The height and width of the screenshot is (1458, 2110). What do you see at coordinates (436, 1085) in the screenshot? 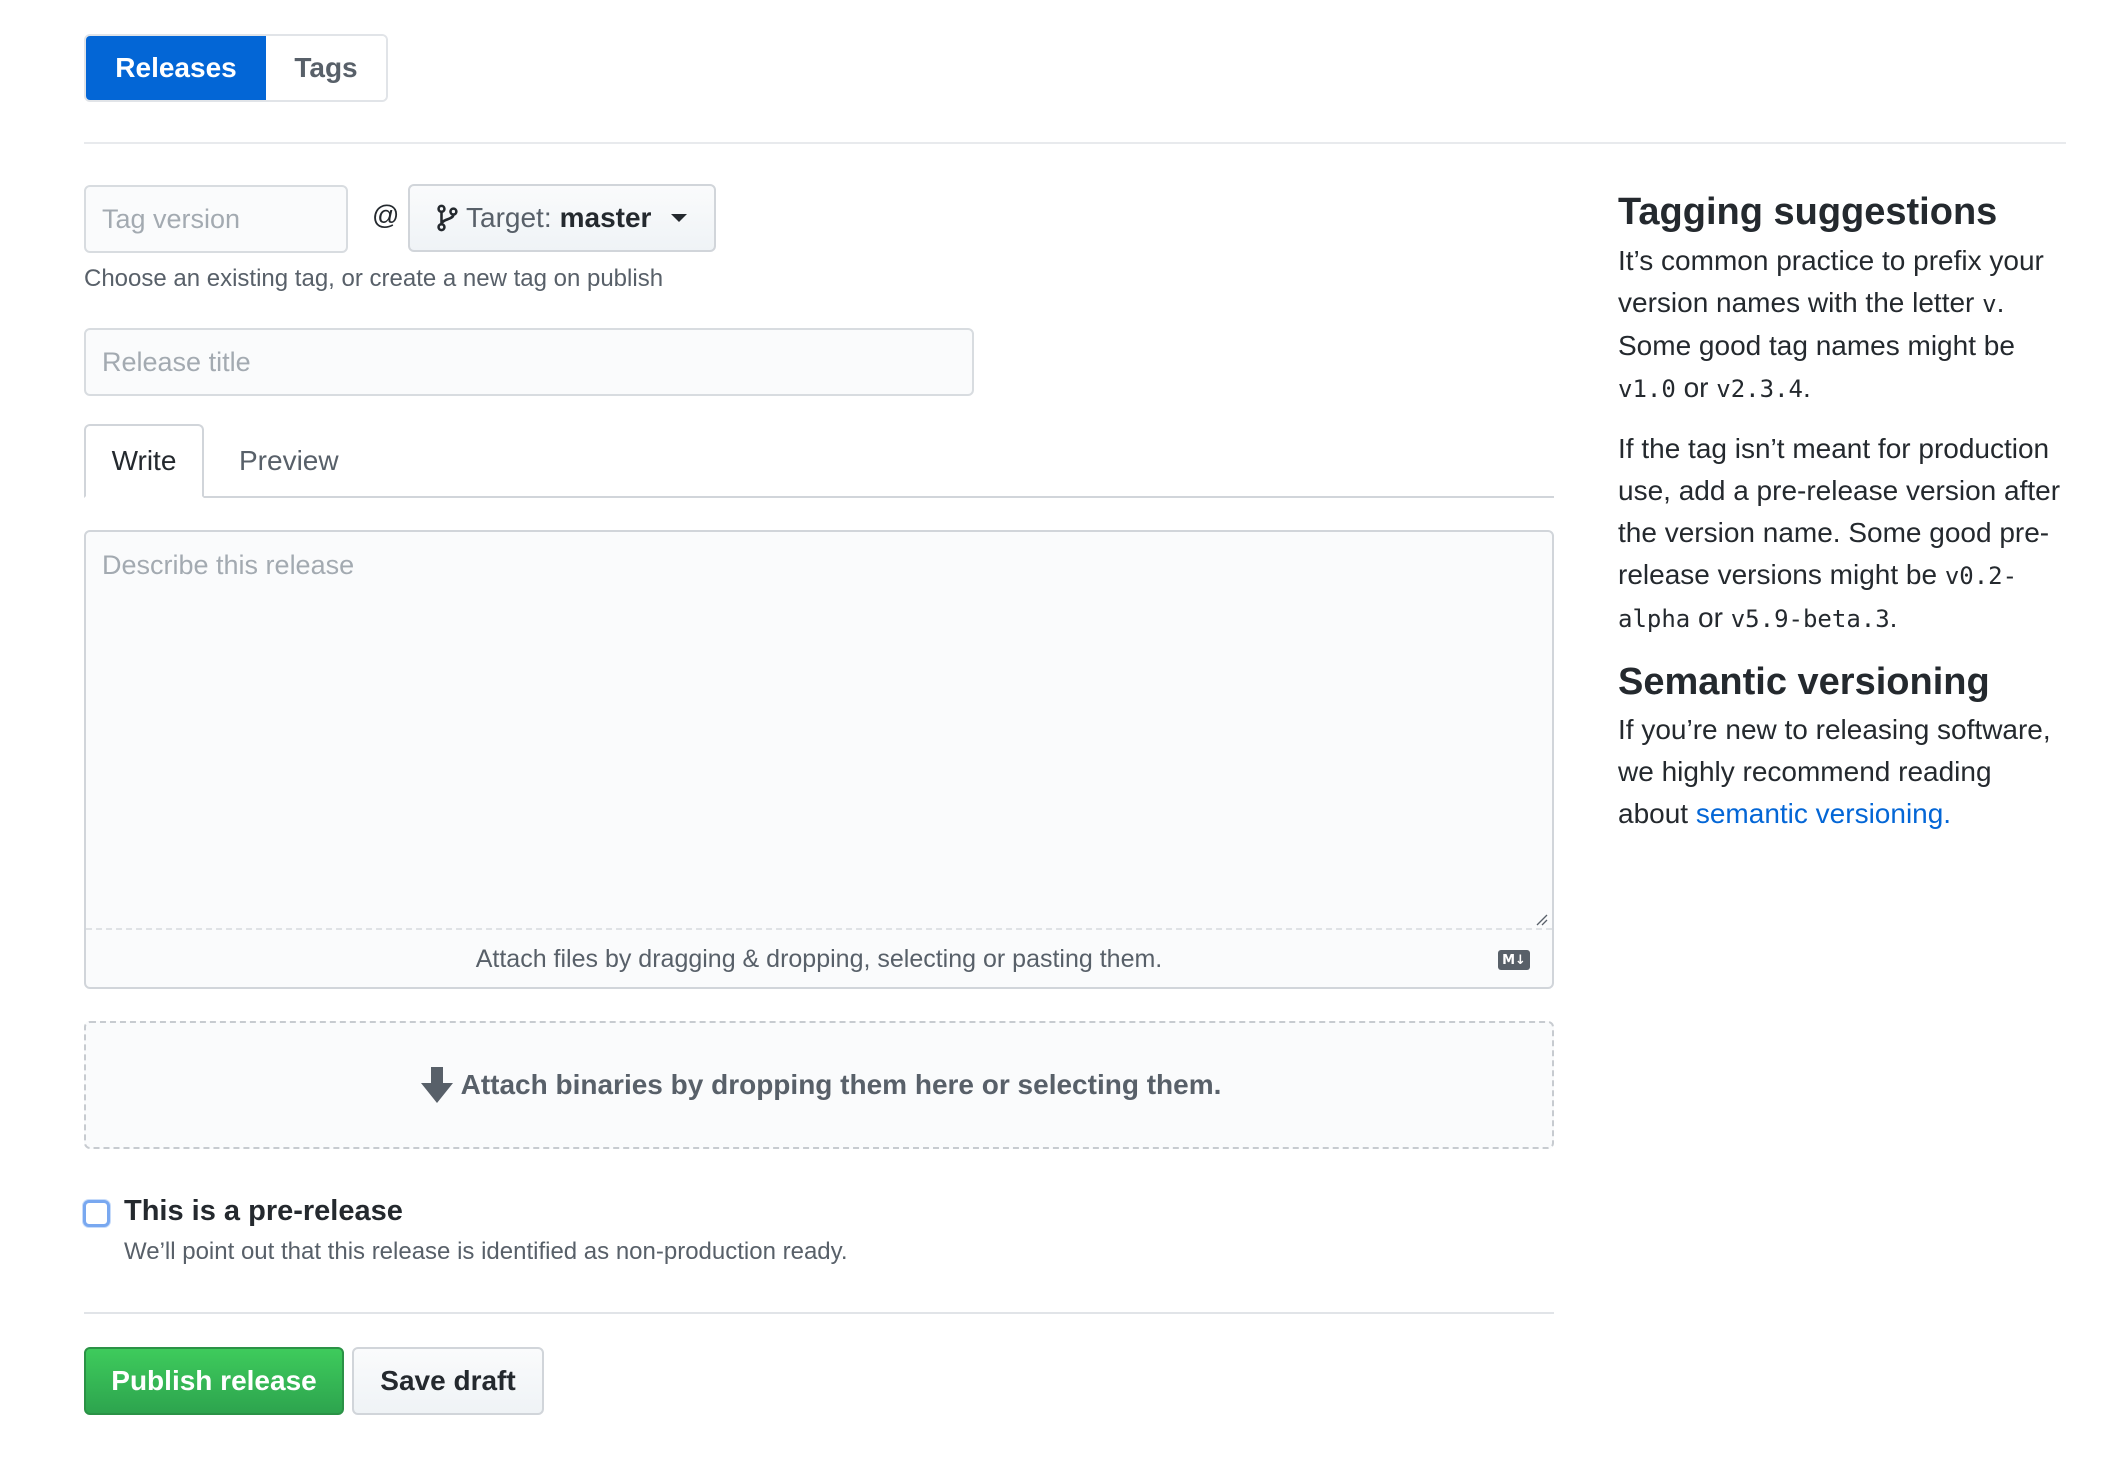
I see `arrow-down-icon` at bounding box center [436, 1085].